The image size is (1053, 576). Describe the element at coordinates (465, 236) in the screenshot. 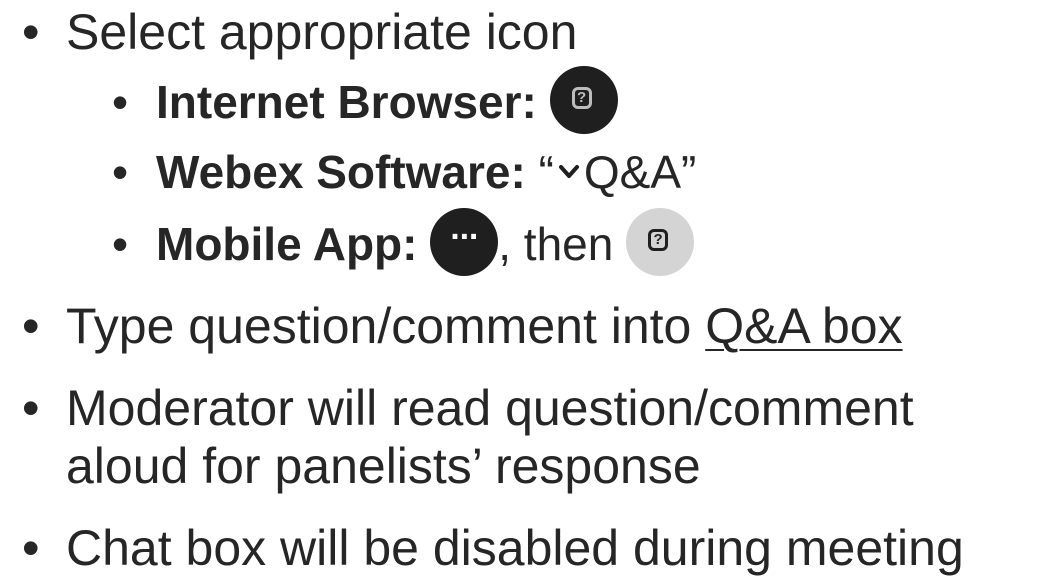

I see `dots-glyph: ···` at that location.